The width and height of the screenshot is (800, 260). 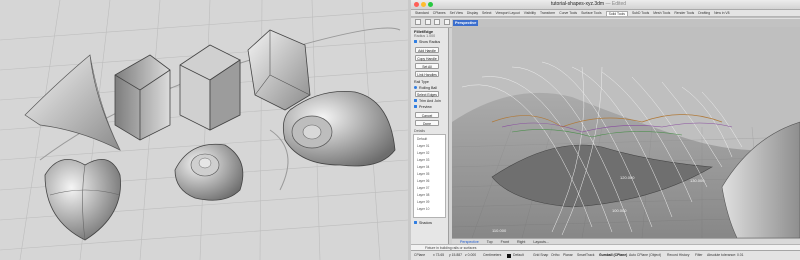 What do you see at coordinates (427, 94) in the screenshot?
I see `select-edges-button: Select Edges` at bounding box center [427, 94].